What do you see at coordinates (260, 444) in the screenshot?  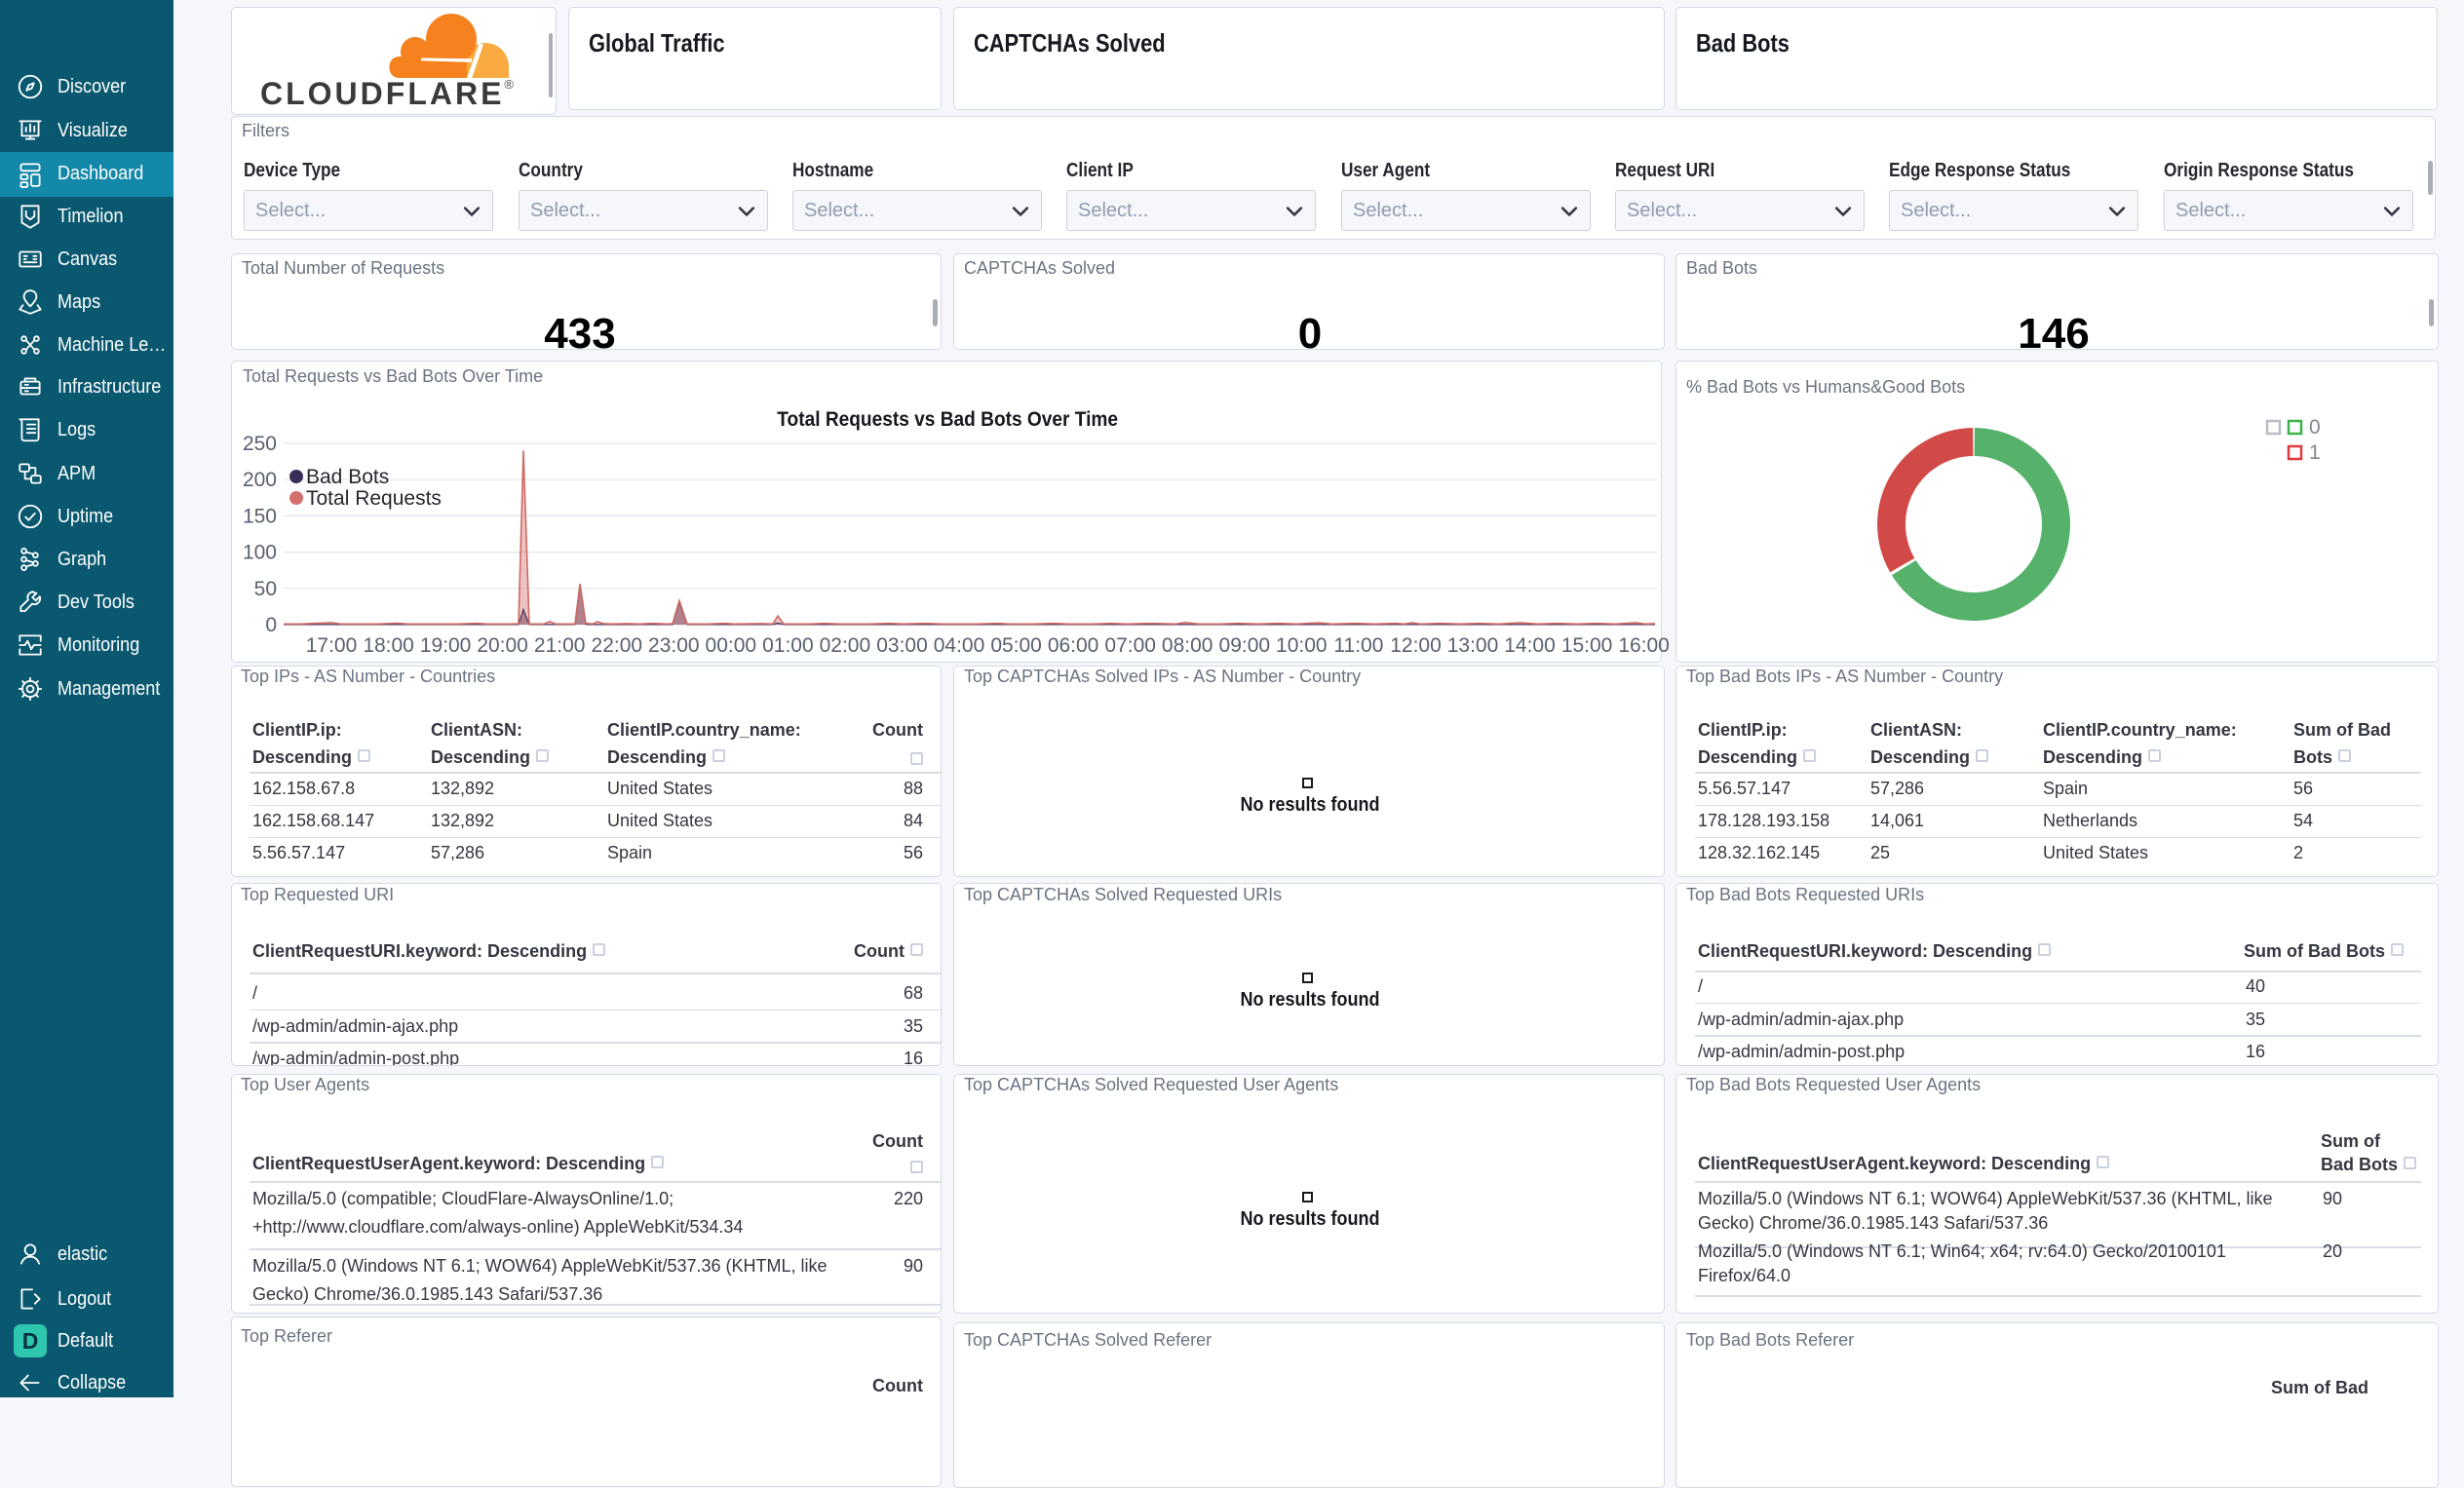 I see `svg-text: 250` at bounding box center [260, 444].